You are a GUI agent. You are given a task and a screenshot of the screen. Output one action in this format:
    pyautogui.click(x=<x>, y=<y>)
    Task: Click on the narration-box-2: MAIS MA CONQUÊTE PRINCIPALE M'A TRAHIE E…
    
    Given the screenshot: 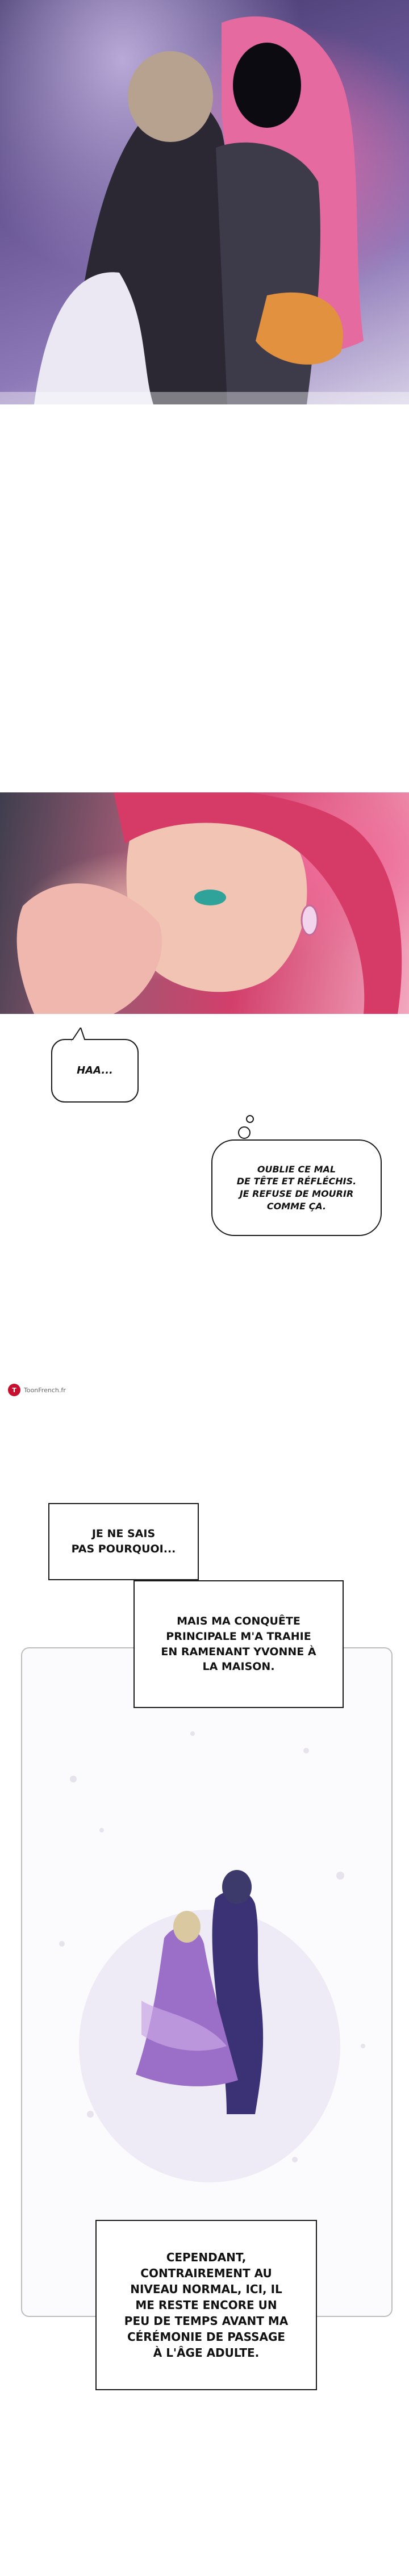 What is the action you would take?
    pyautogui.click(x=238, y=1644)
    